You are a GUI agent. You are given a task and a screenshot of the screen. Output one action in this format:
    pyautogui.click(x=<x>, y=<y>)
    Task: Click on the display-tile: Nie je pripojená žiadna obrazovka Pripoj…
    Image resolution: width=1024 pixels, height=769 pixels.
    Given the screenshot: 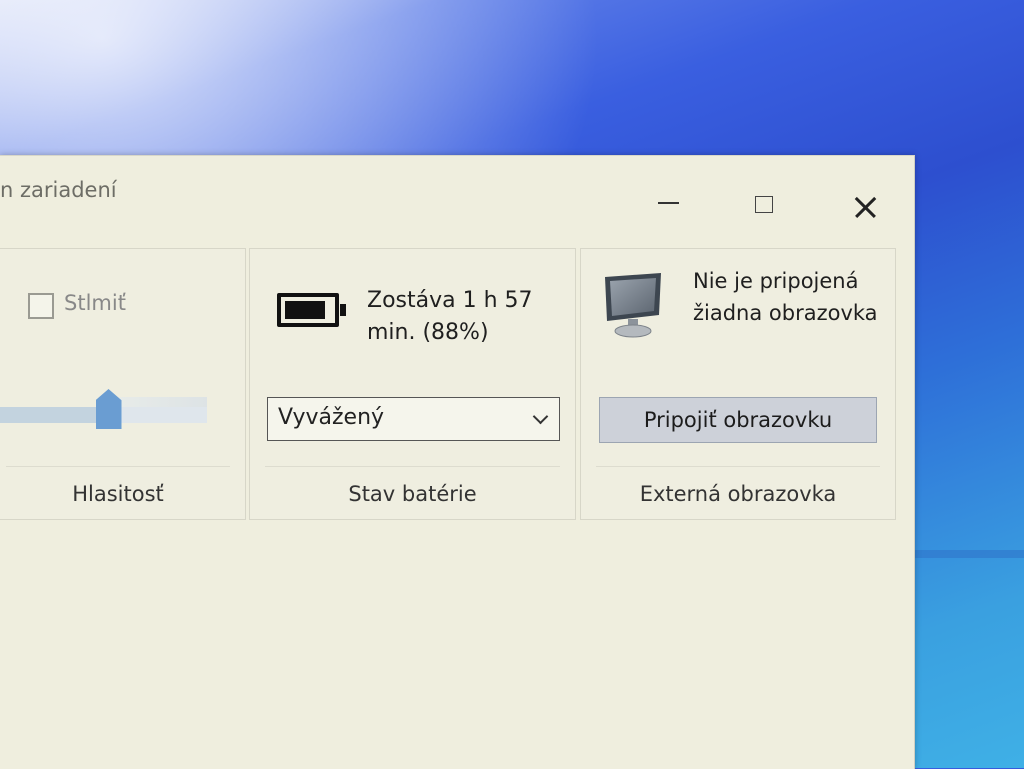 What is the action you would take?
    pyautogui.click(x=738, y=384)
    